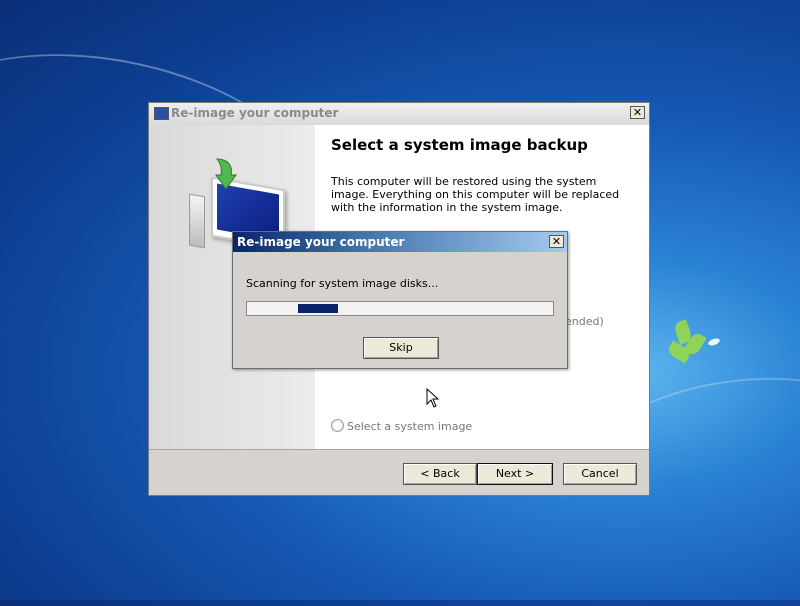 The width and height of the screenshot is (800, 606). I want to click on progress-fill, so click(318, 308).